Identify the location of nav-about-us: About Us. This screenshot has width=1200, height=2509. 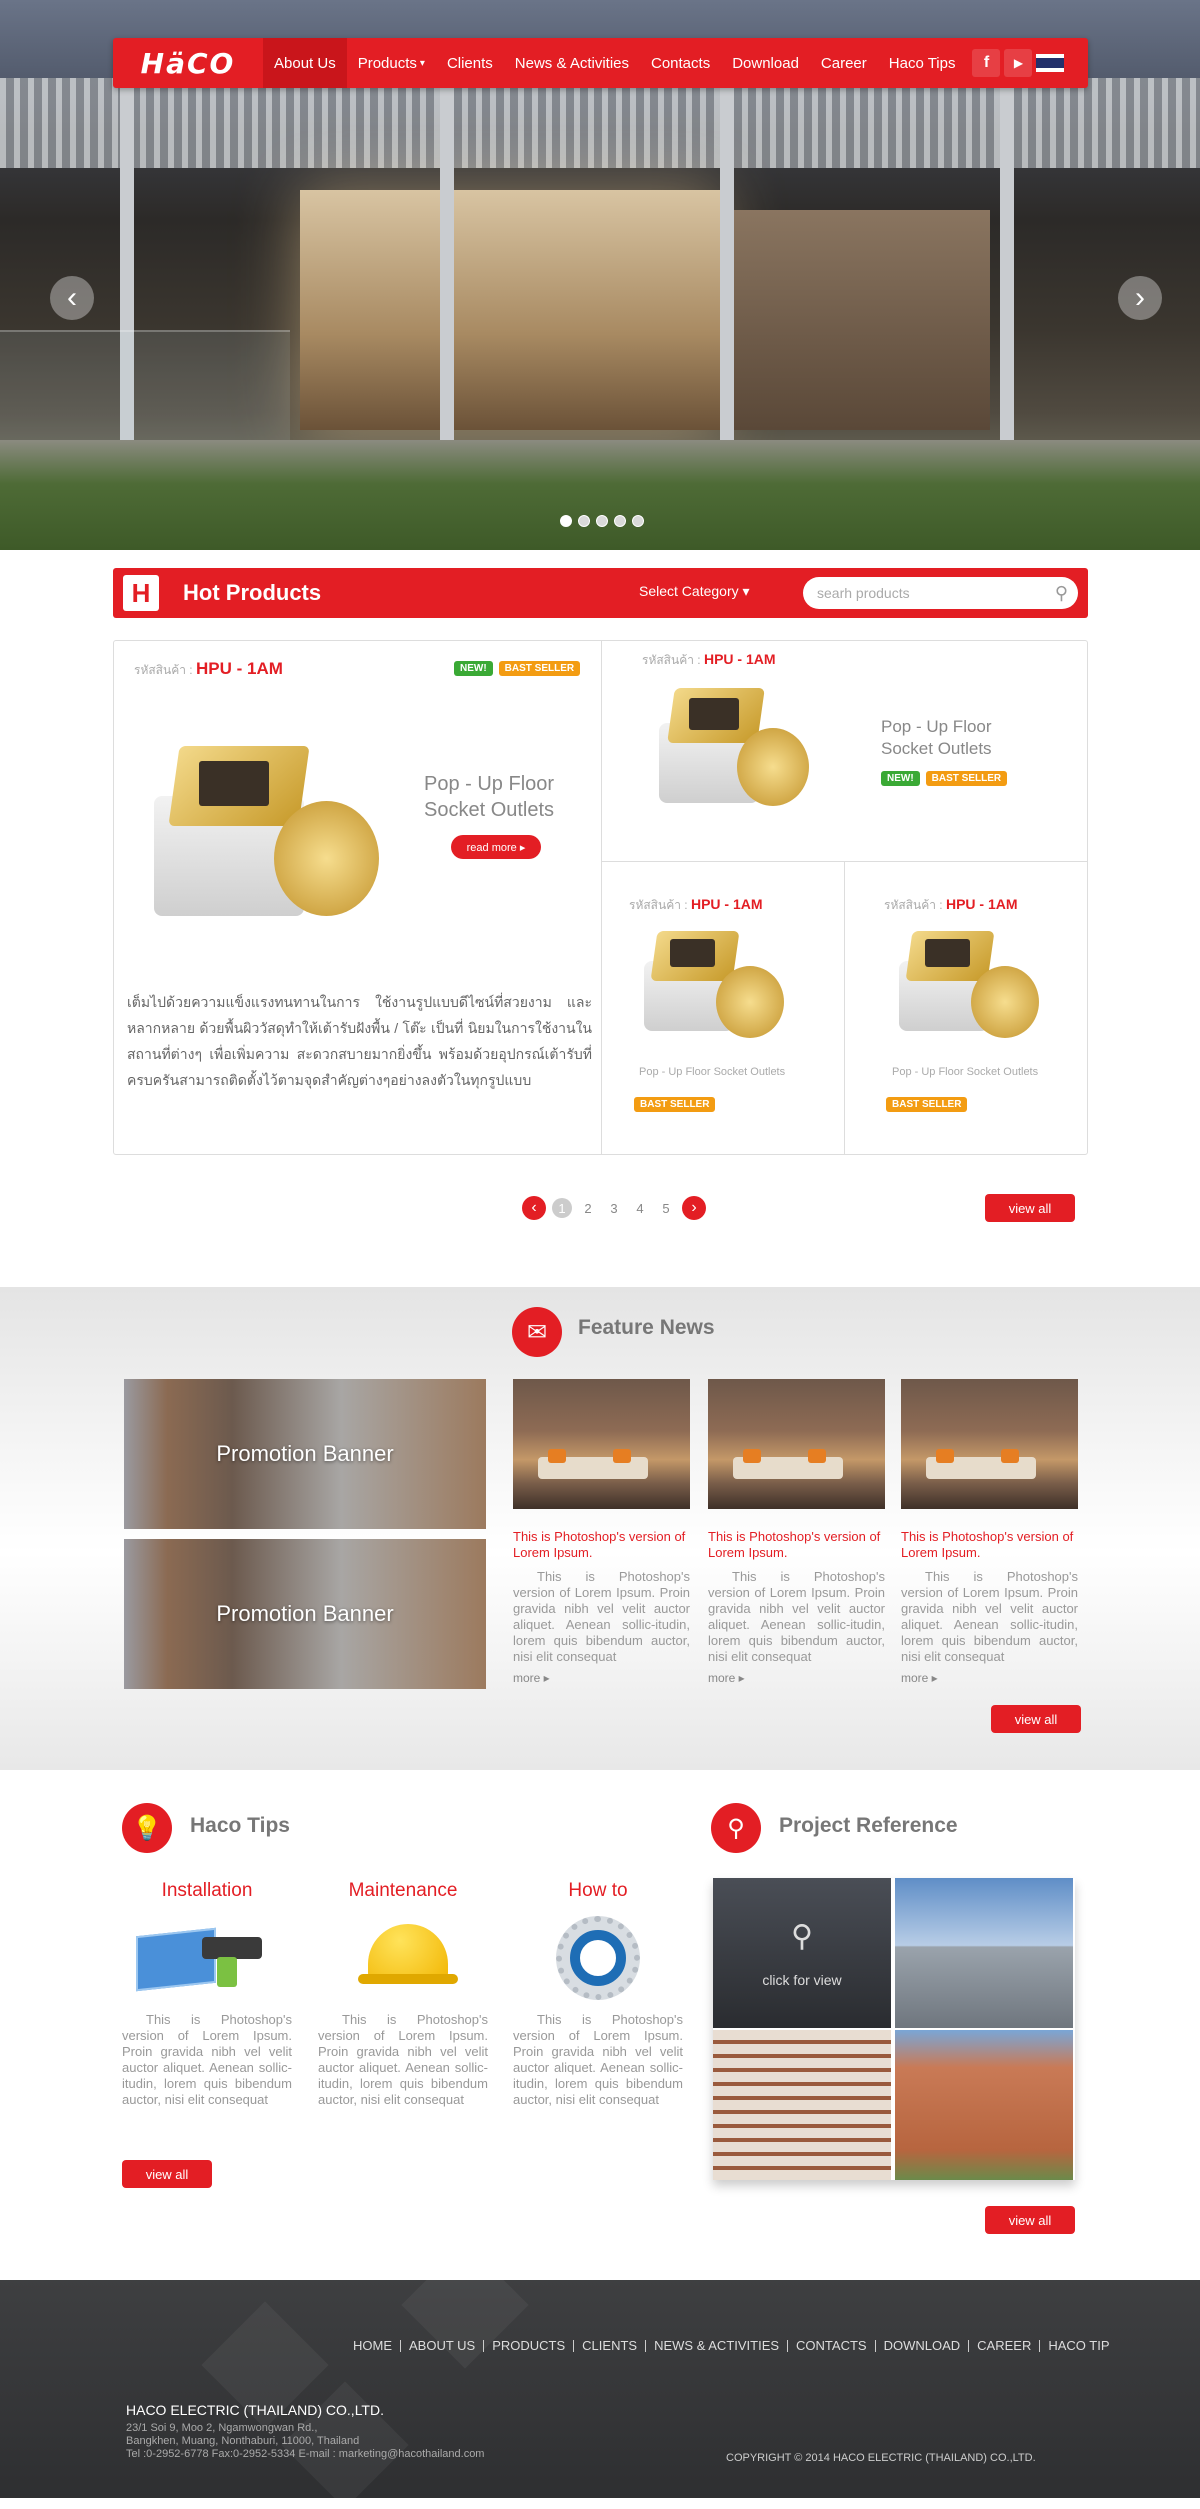
(305, 63).